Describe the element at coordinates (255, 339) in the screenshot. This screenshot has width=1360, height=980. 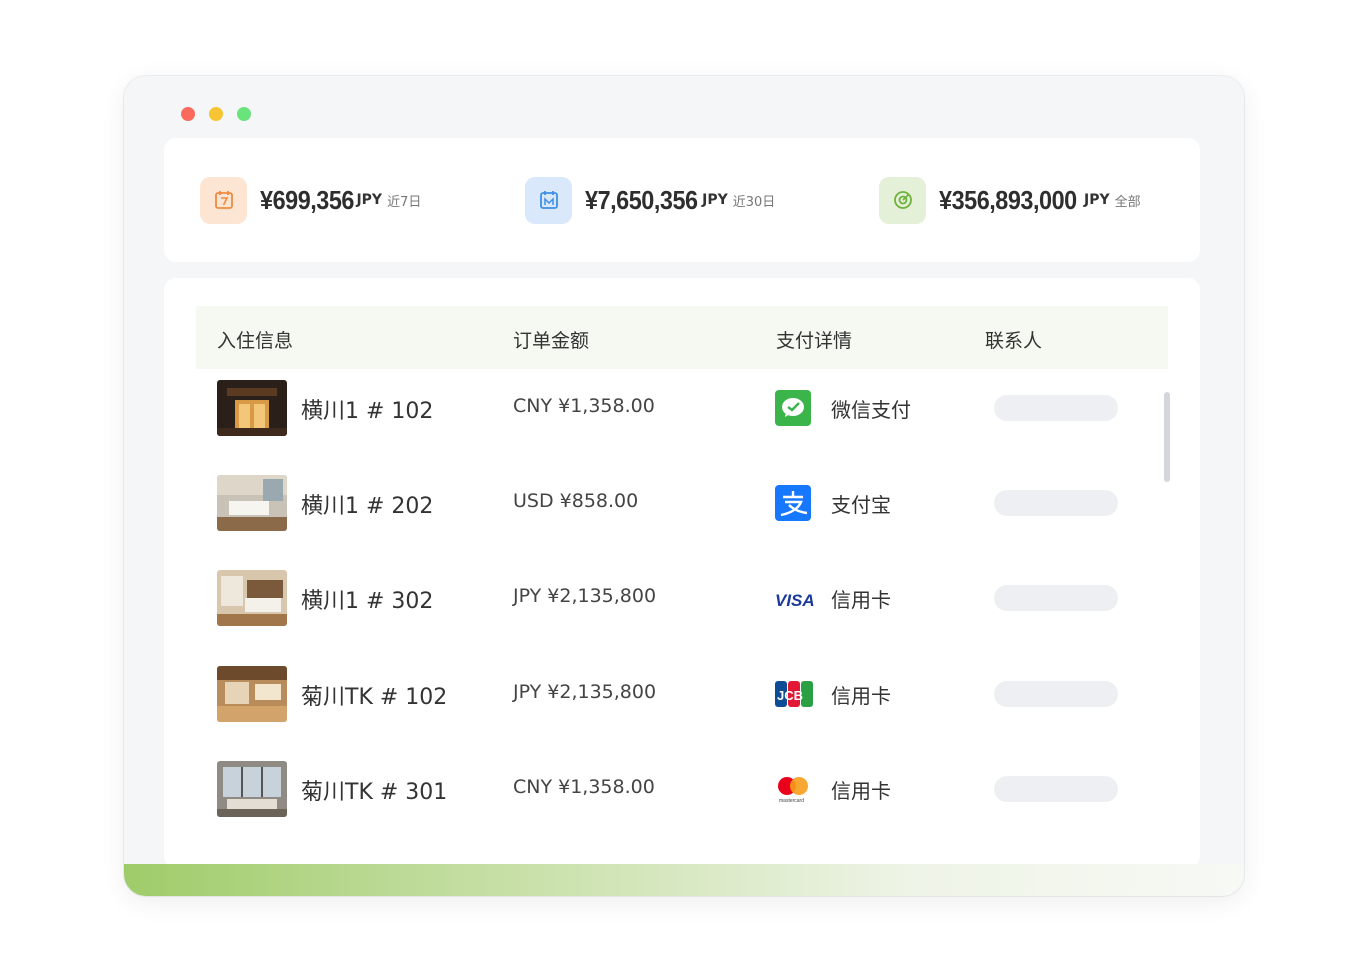
I see `column-header-checkin: 入住信息` at that location.